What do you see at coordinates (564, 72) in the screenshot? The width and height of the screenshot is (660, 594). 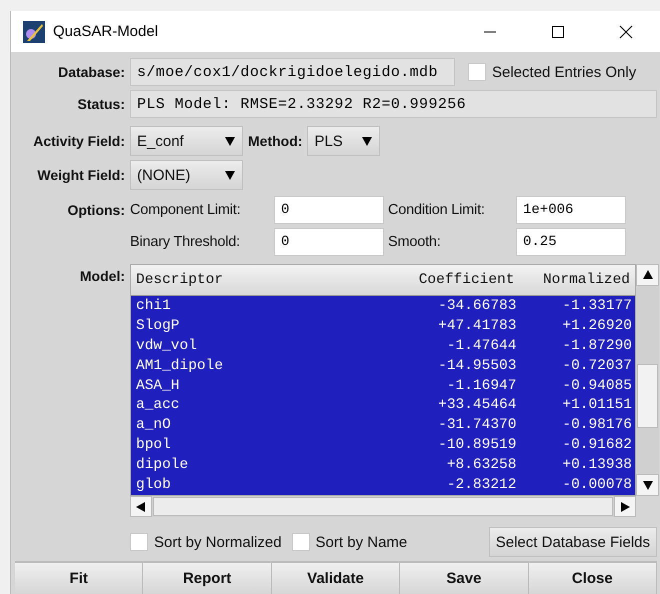 I see `checkbox-label: Selected Entries Only` at bounding box center [564, 72].